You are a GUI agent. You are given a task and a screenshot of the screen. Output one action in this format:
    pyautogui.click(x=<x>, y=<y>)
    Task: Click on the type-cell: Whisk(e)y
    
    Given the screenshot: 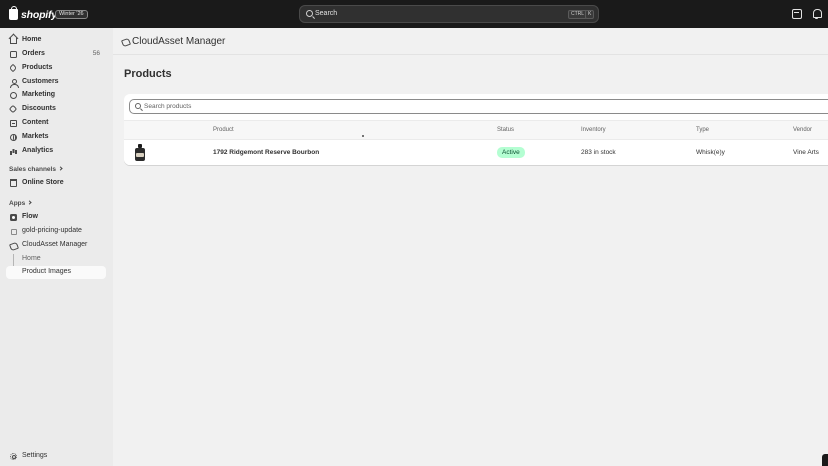 What is the action you would take?
    pyautogui.click(x=710, y=152)
    